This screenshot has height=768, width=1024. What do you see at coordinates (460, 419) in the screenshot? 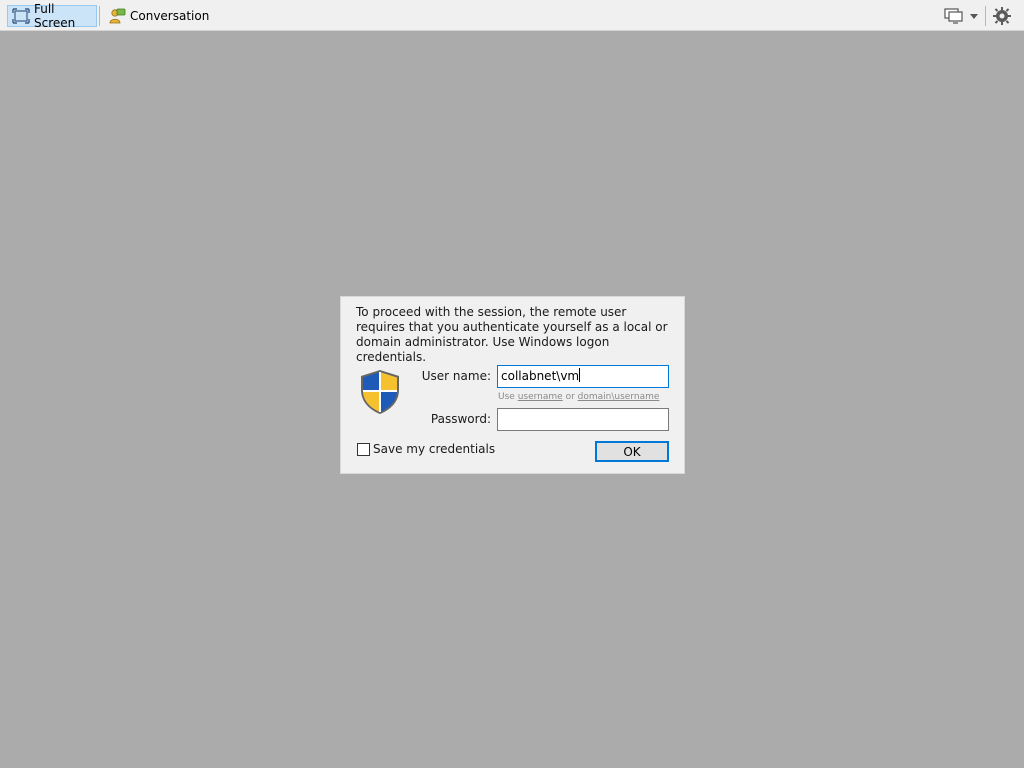
I see `password-label: Password:` at bounding box center [460, 419].